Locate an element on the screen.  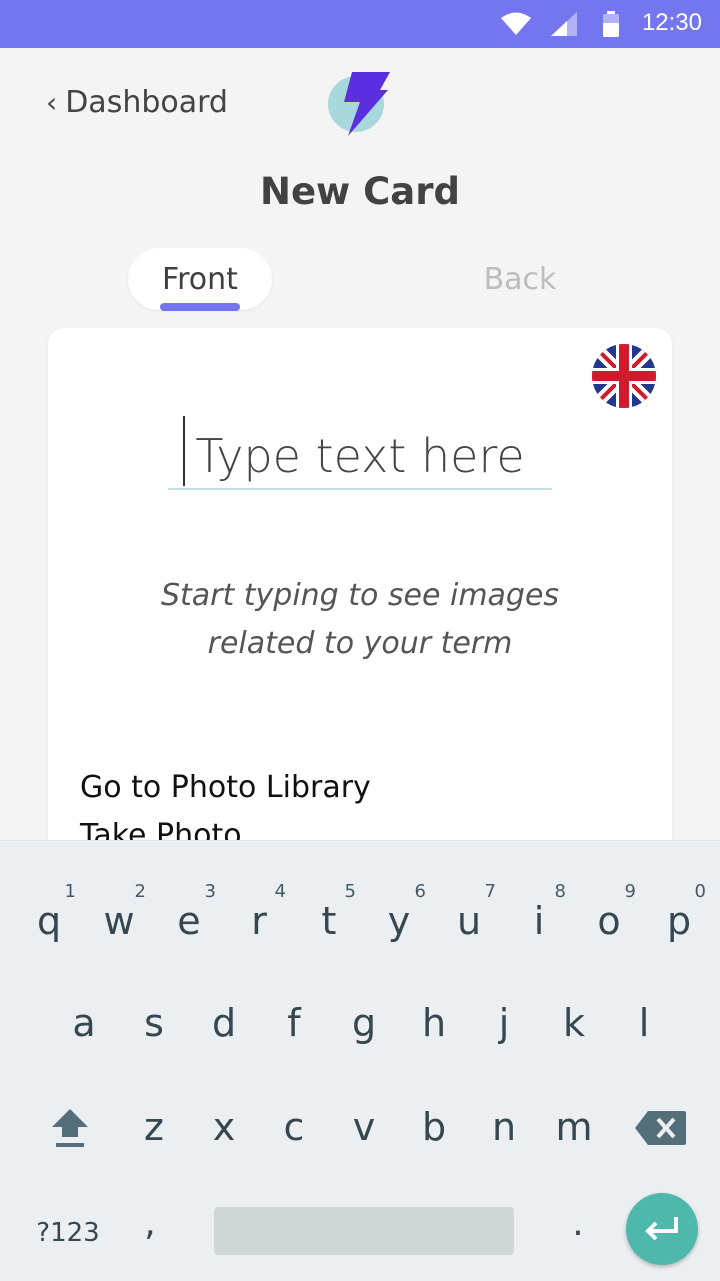
key-x: x is located at coordinates (224, 1127).